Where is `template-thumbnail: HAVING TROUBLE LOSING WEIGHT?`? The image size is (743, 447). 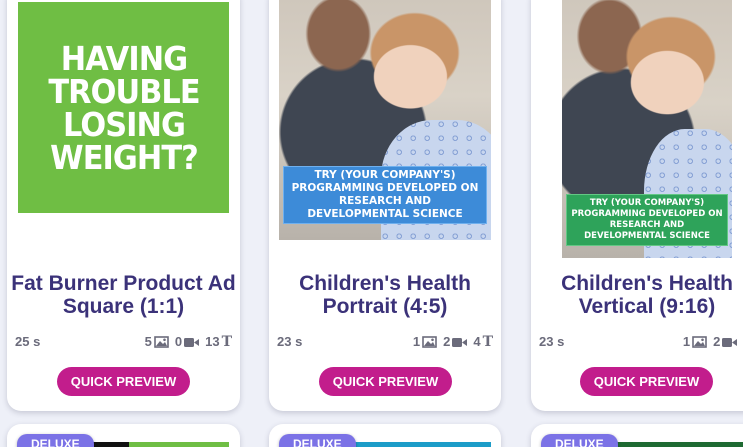 template-thumbnail: HAVING TROUBLE LOSING WEIGHT? is located at coordinates (123, 107).